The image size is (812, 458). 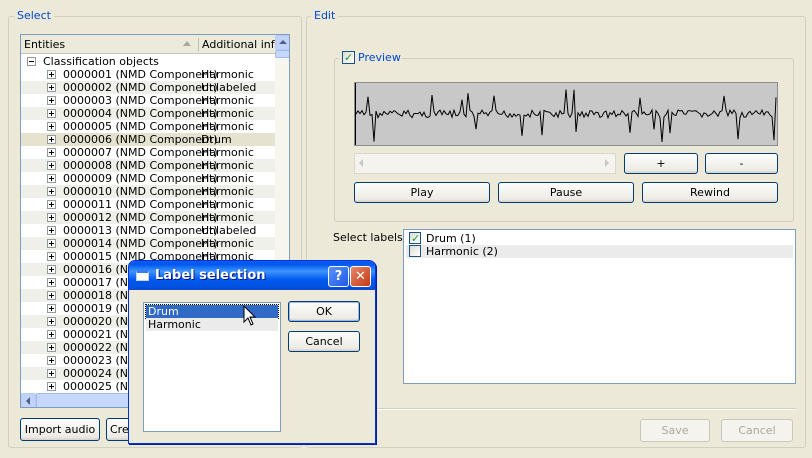 I want to click on label-harmonic-checkbox, so click(x=415, y=251).